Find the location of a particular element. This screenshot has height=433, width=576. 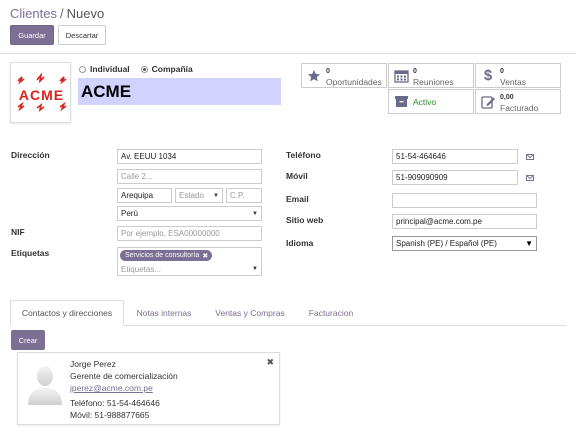

partner-name-input: ACME is located at coordinates (179, 91).